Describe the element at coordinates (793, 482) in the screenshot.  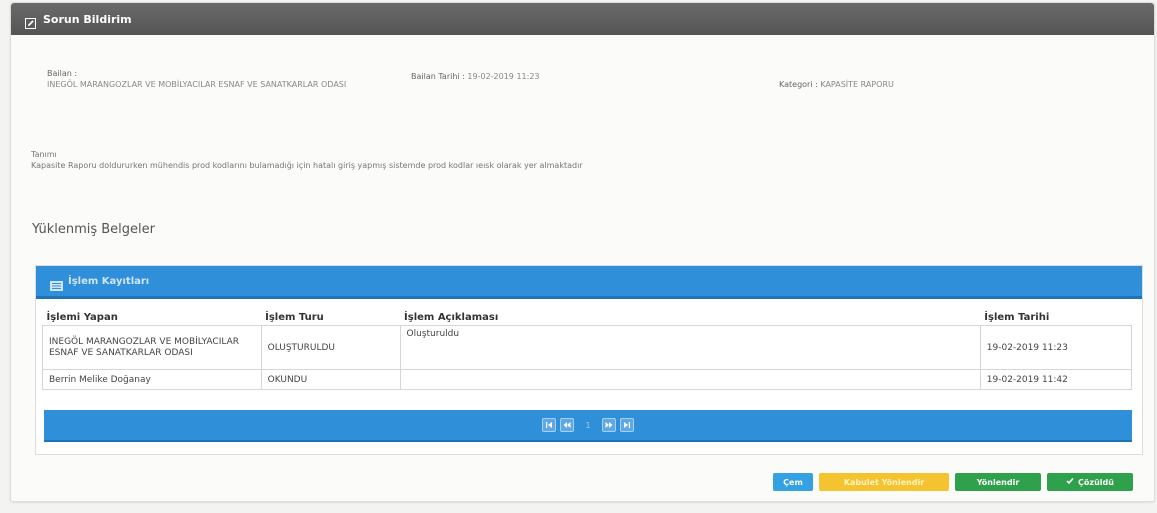
I see `close-button: Çem` at that location.